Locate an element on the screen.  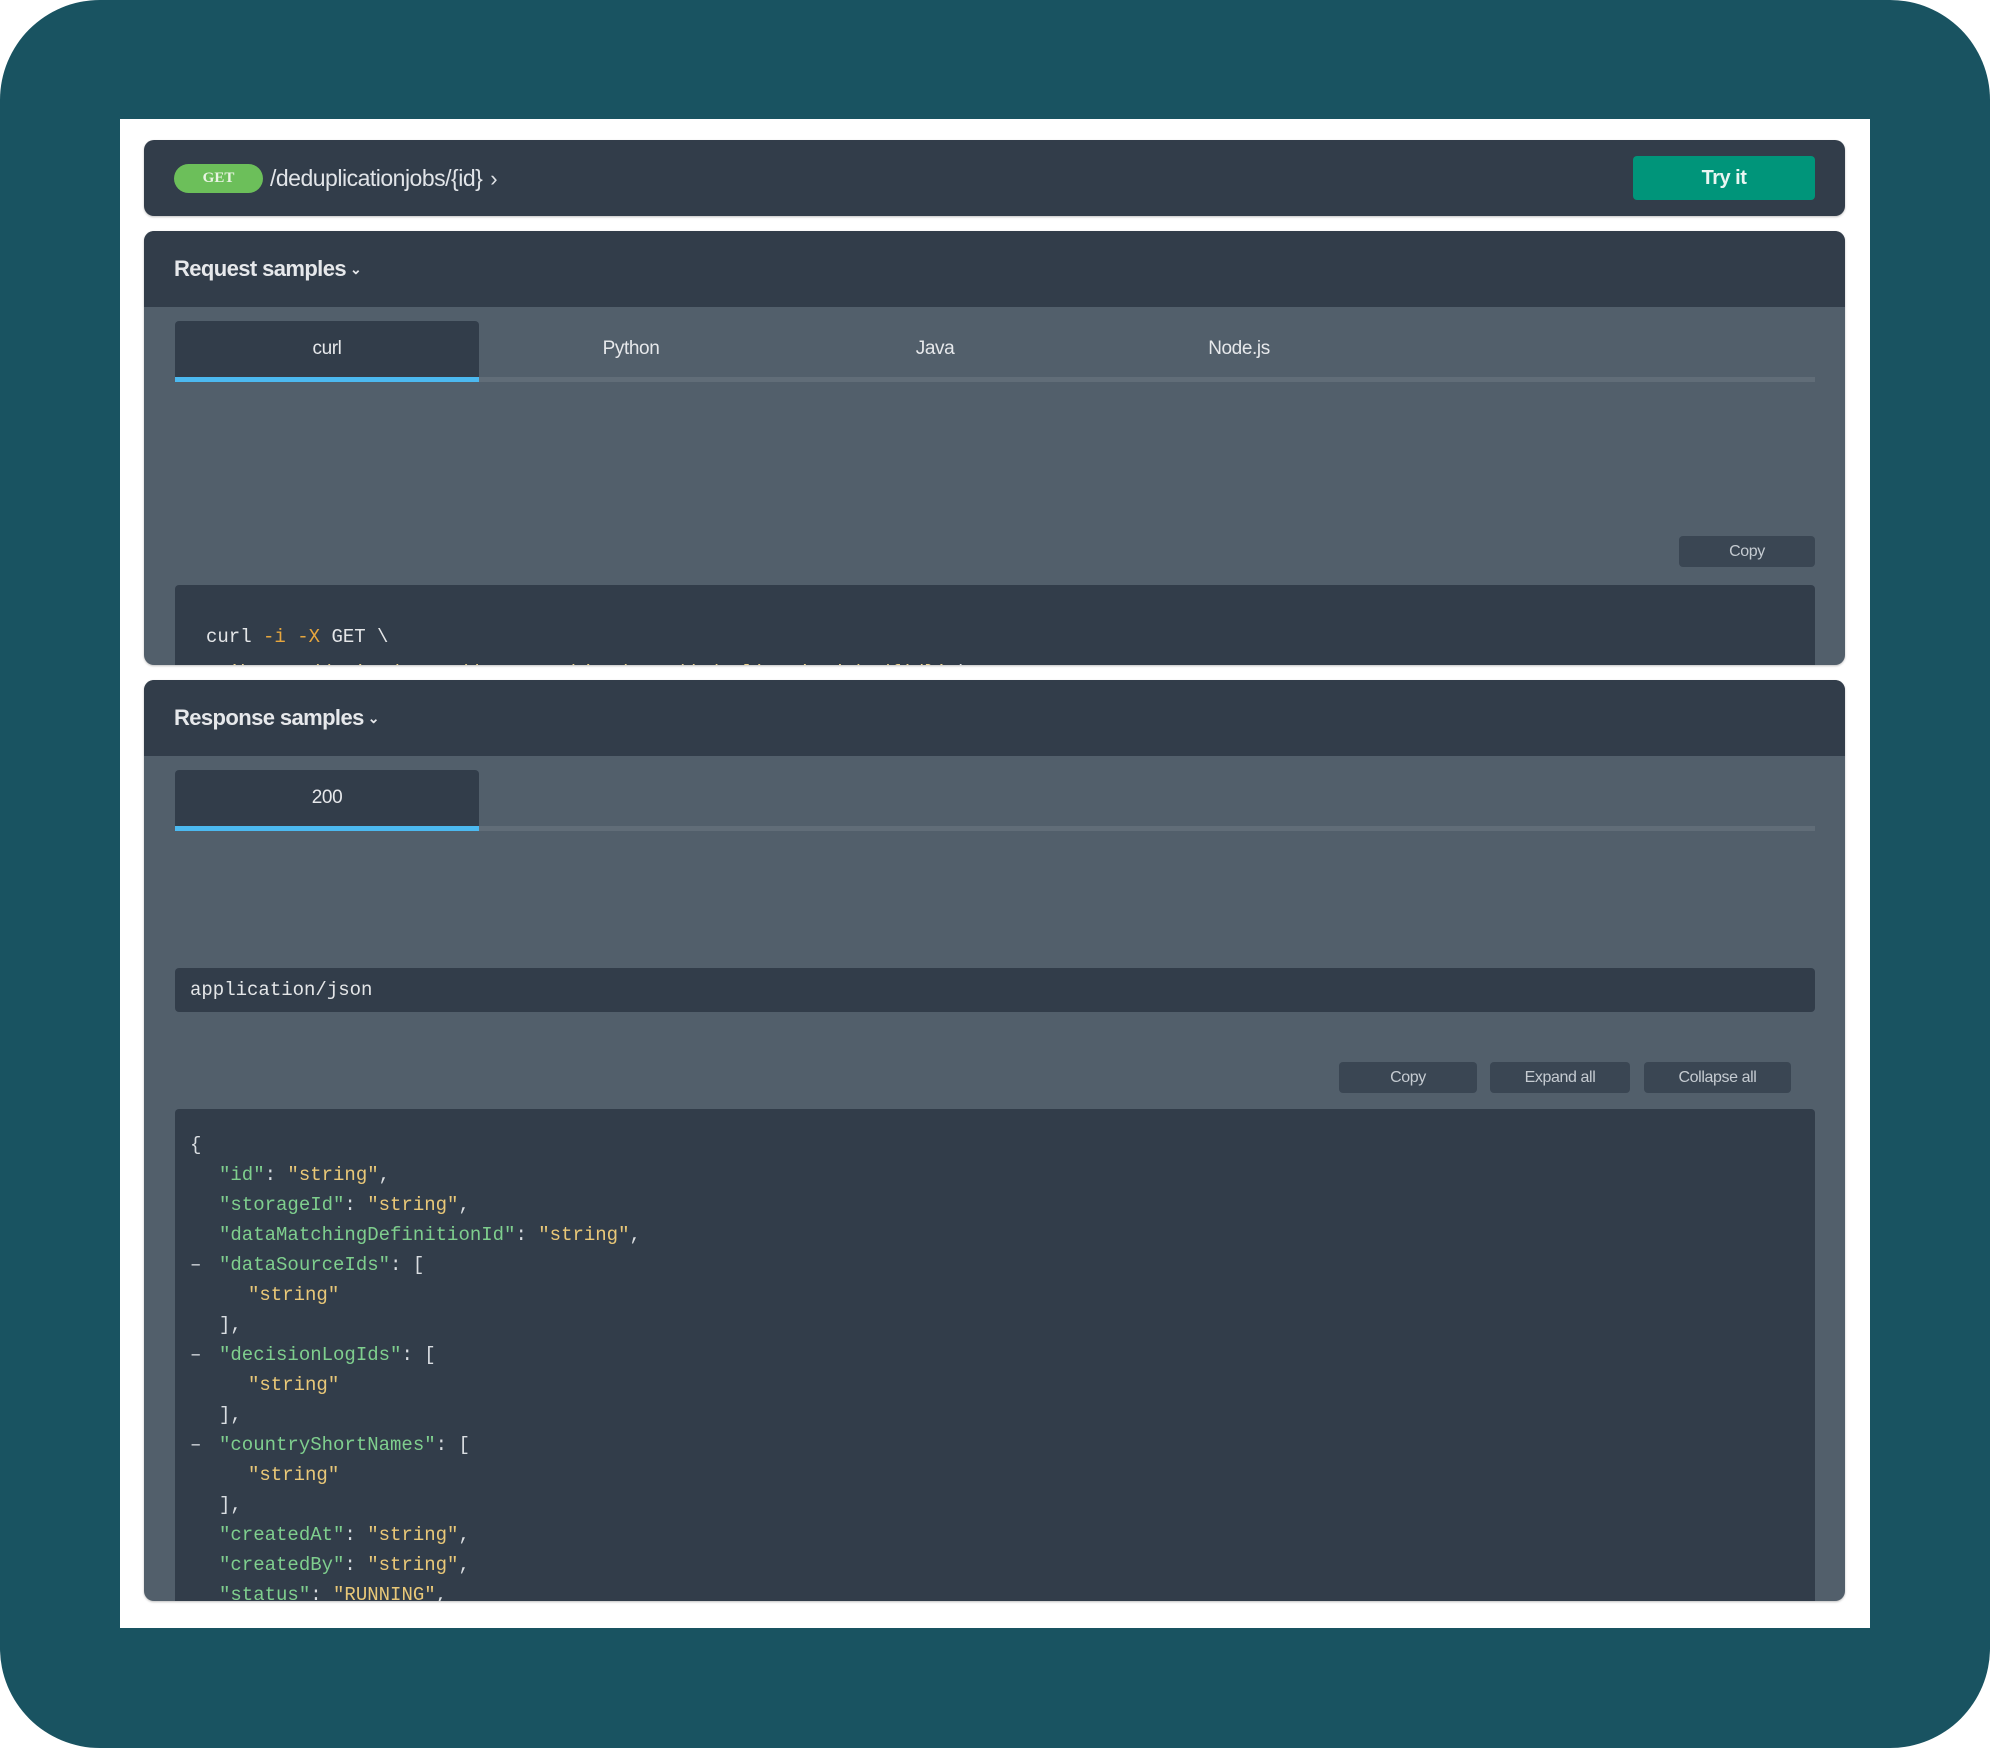
json-field: "createdAt": "string", is located at coordinates (344, 1535).